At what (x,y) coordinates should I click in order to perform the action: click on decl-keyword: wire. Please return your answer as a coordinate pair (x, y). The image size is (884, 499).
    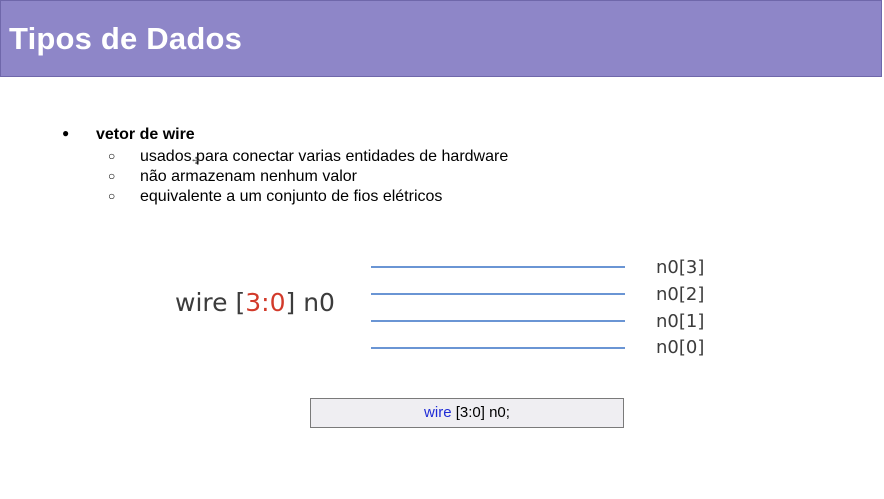
    Looking at the image, I should click on (201, 302).